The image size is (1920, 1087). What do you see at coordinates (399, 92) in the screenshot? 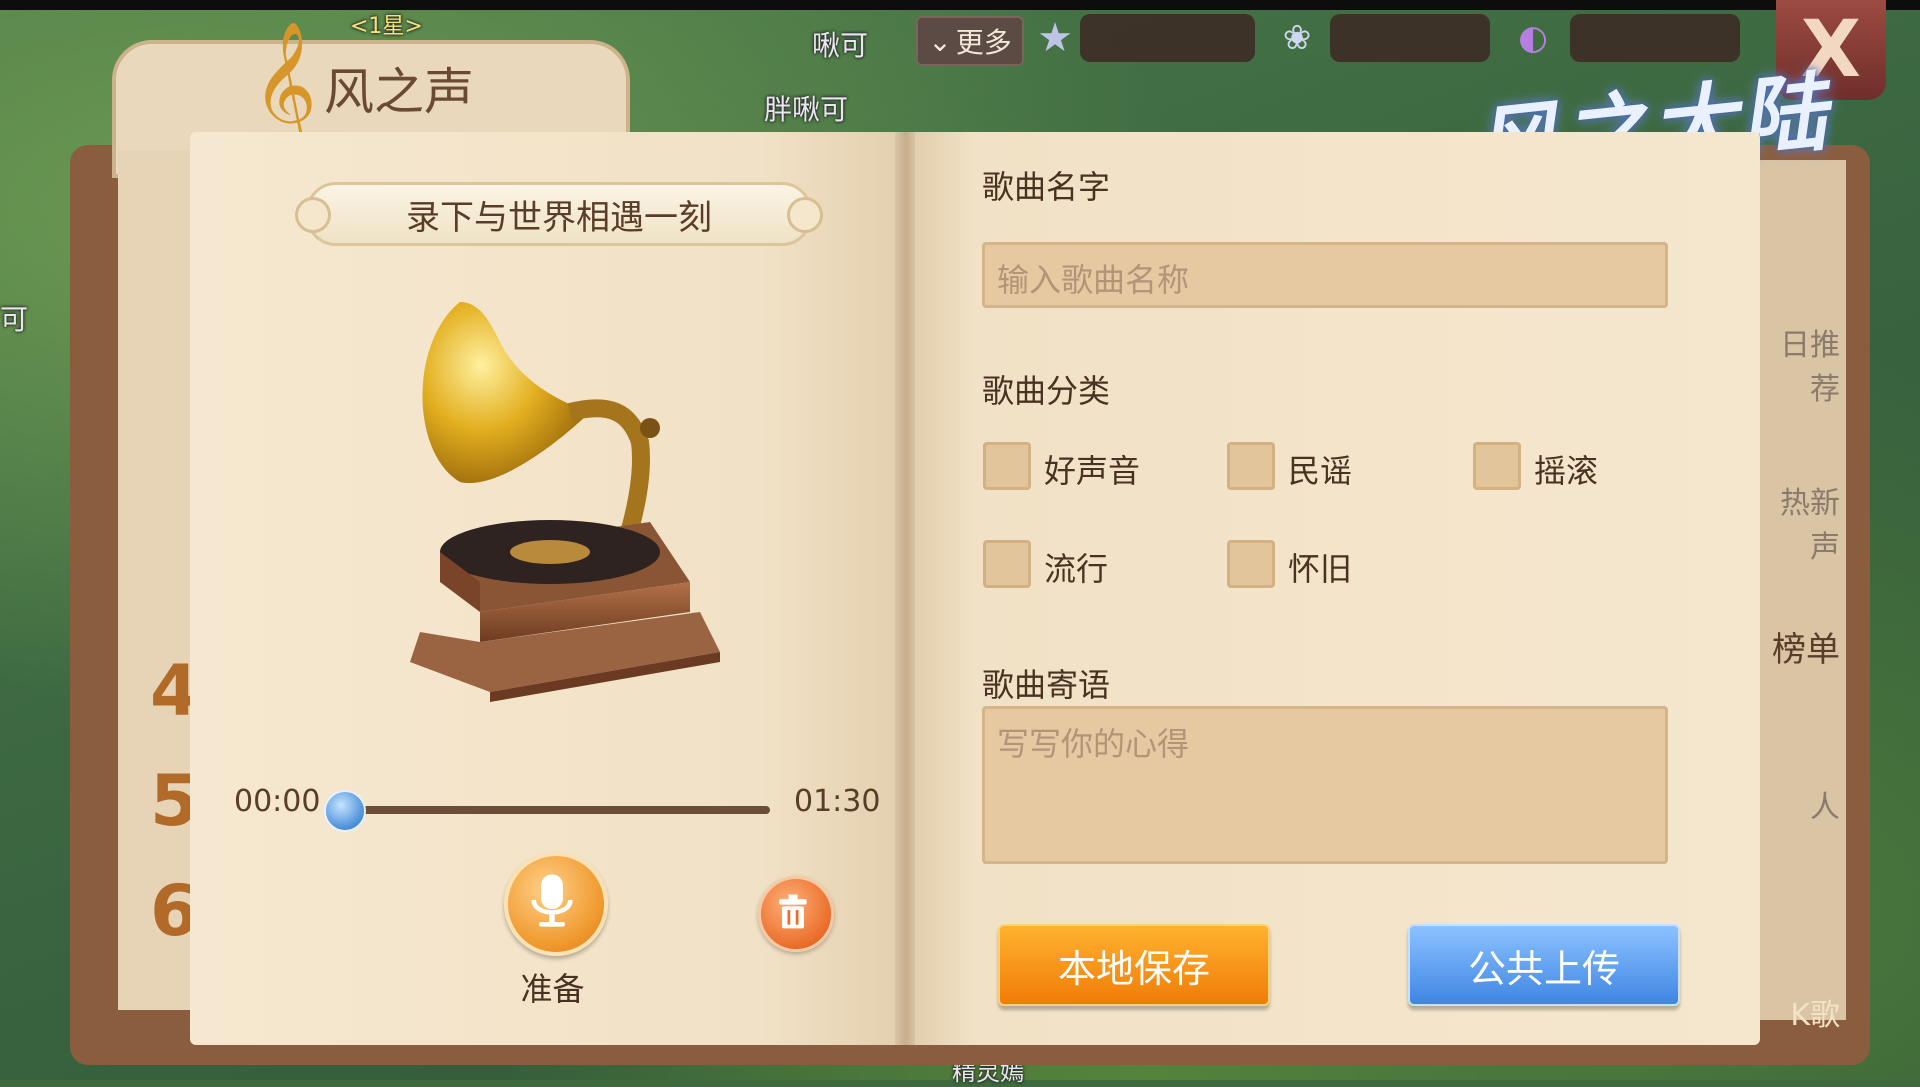
I see `panel-title: 风之声` at bounding box center [399, 92].